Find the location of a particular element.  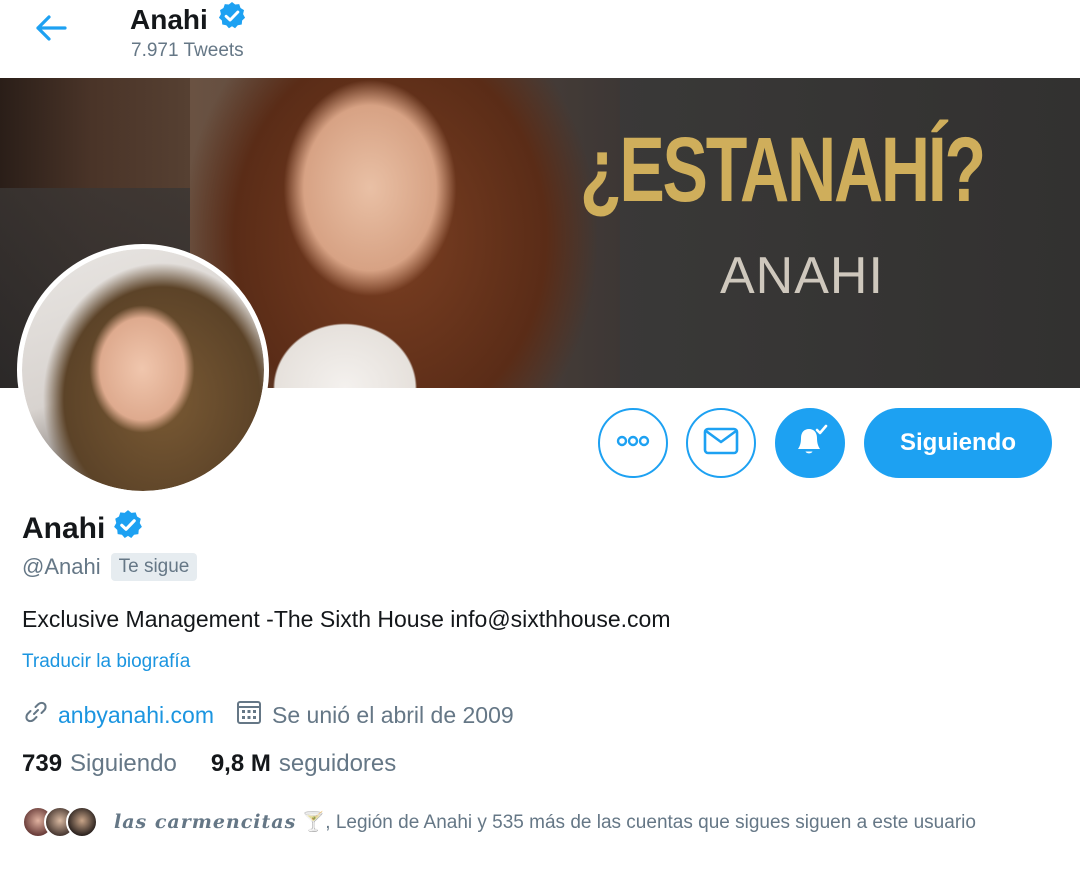

message-button is located at coordinates (721, 443).